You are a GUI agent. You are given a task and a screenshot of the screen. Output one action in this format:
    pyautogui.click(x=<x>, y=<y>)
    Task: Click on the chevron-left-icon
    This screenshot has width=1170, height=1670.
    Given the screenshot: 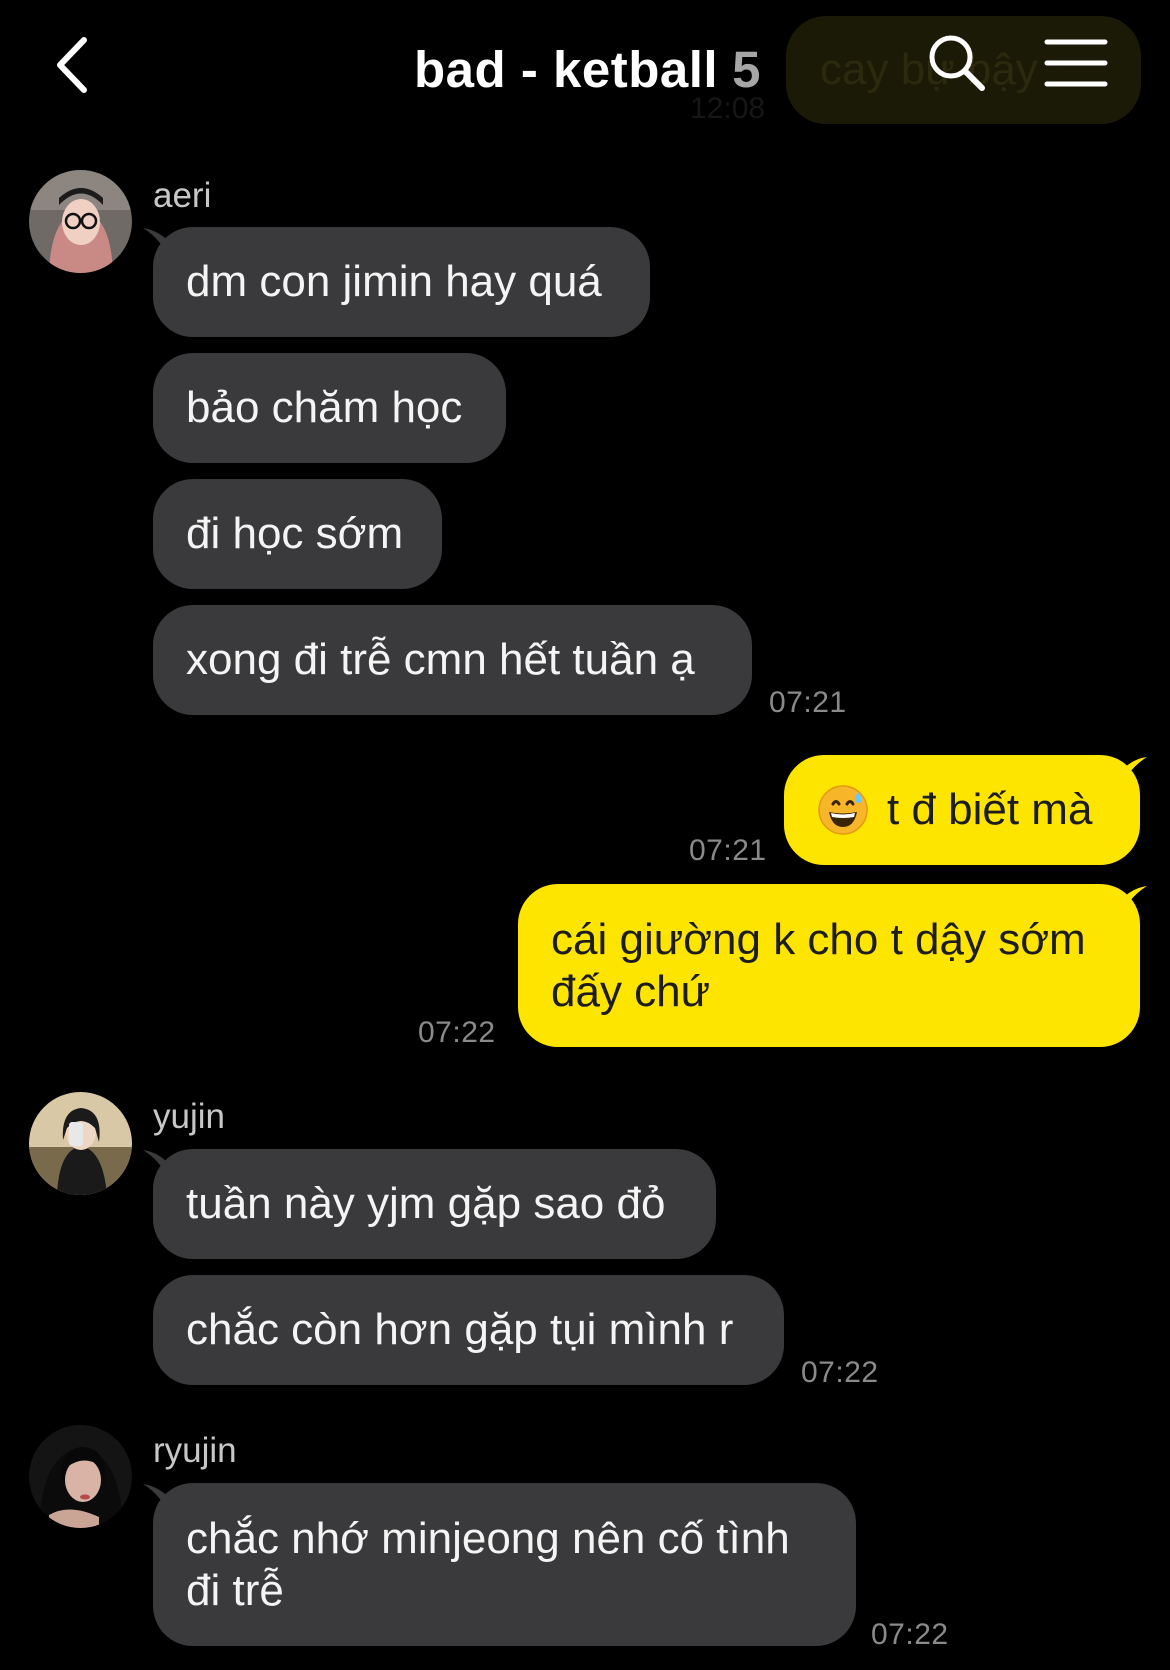 What is the action you would take?
    pyautogui.click(x=72, y=65)
    